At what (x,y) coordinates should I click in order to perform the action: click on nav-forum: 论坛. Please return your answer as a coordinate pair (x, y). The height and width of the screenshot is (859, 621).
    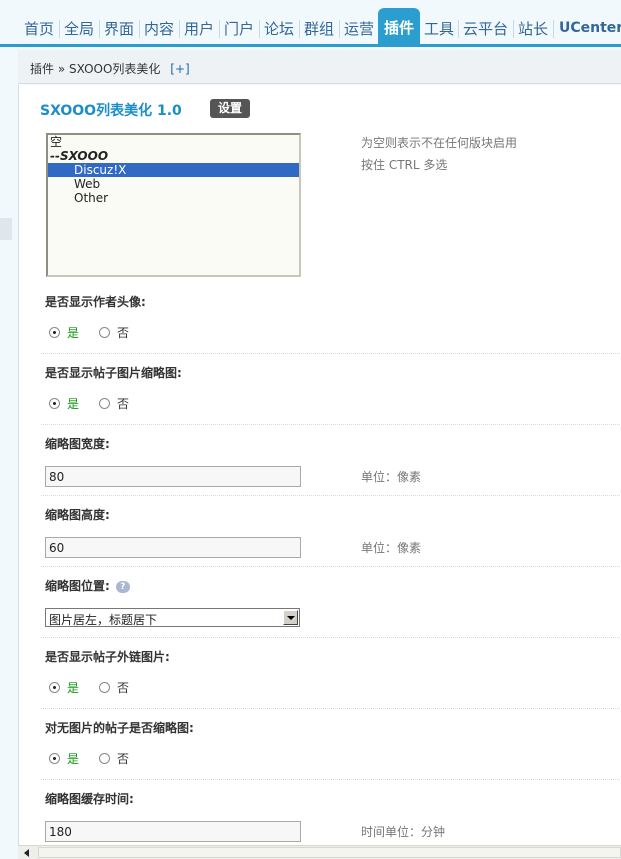
    Looking at the image, I should click on (279, 29).